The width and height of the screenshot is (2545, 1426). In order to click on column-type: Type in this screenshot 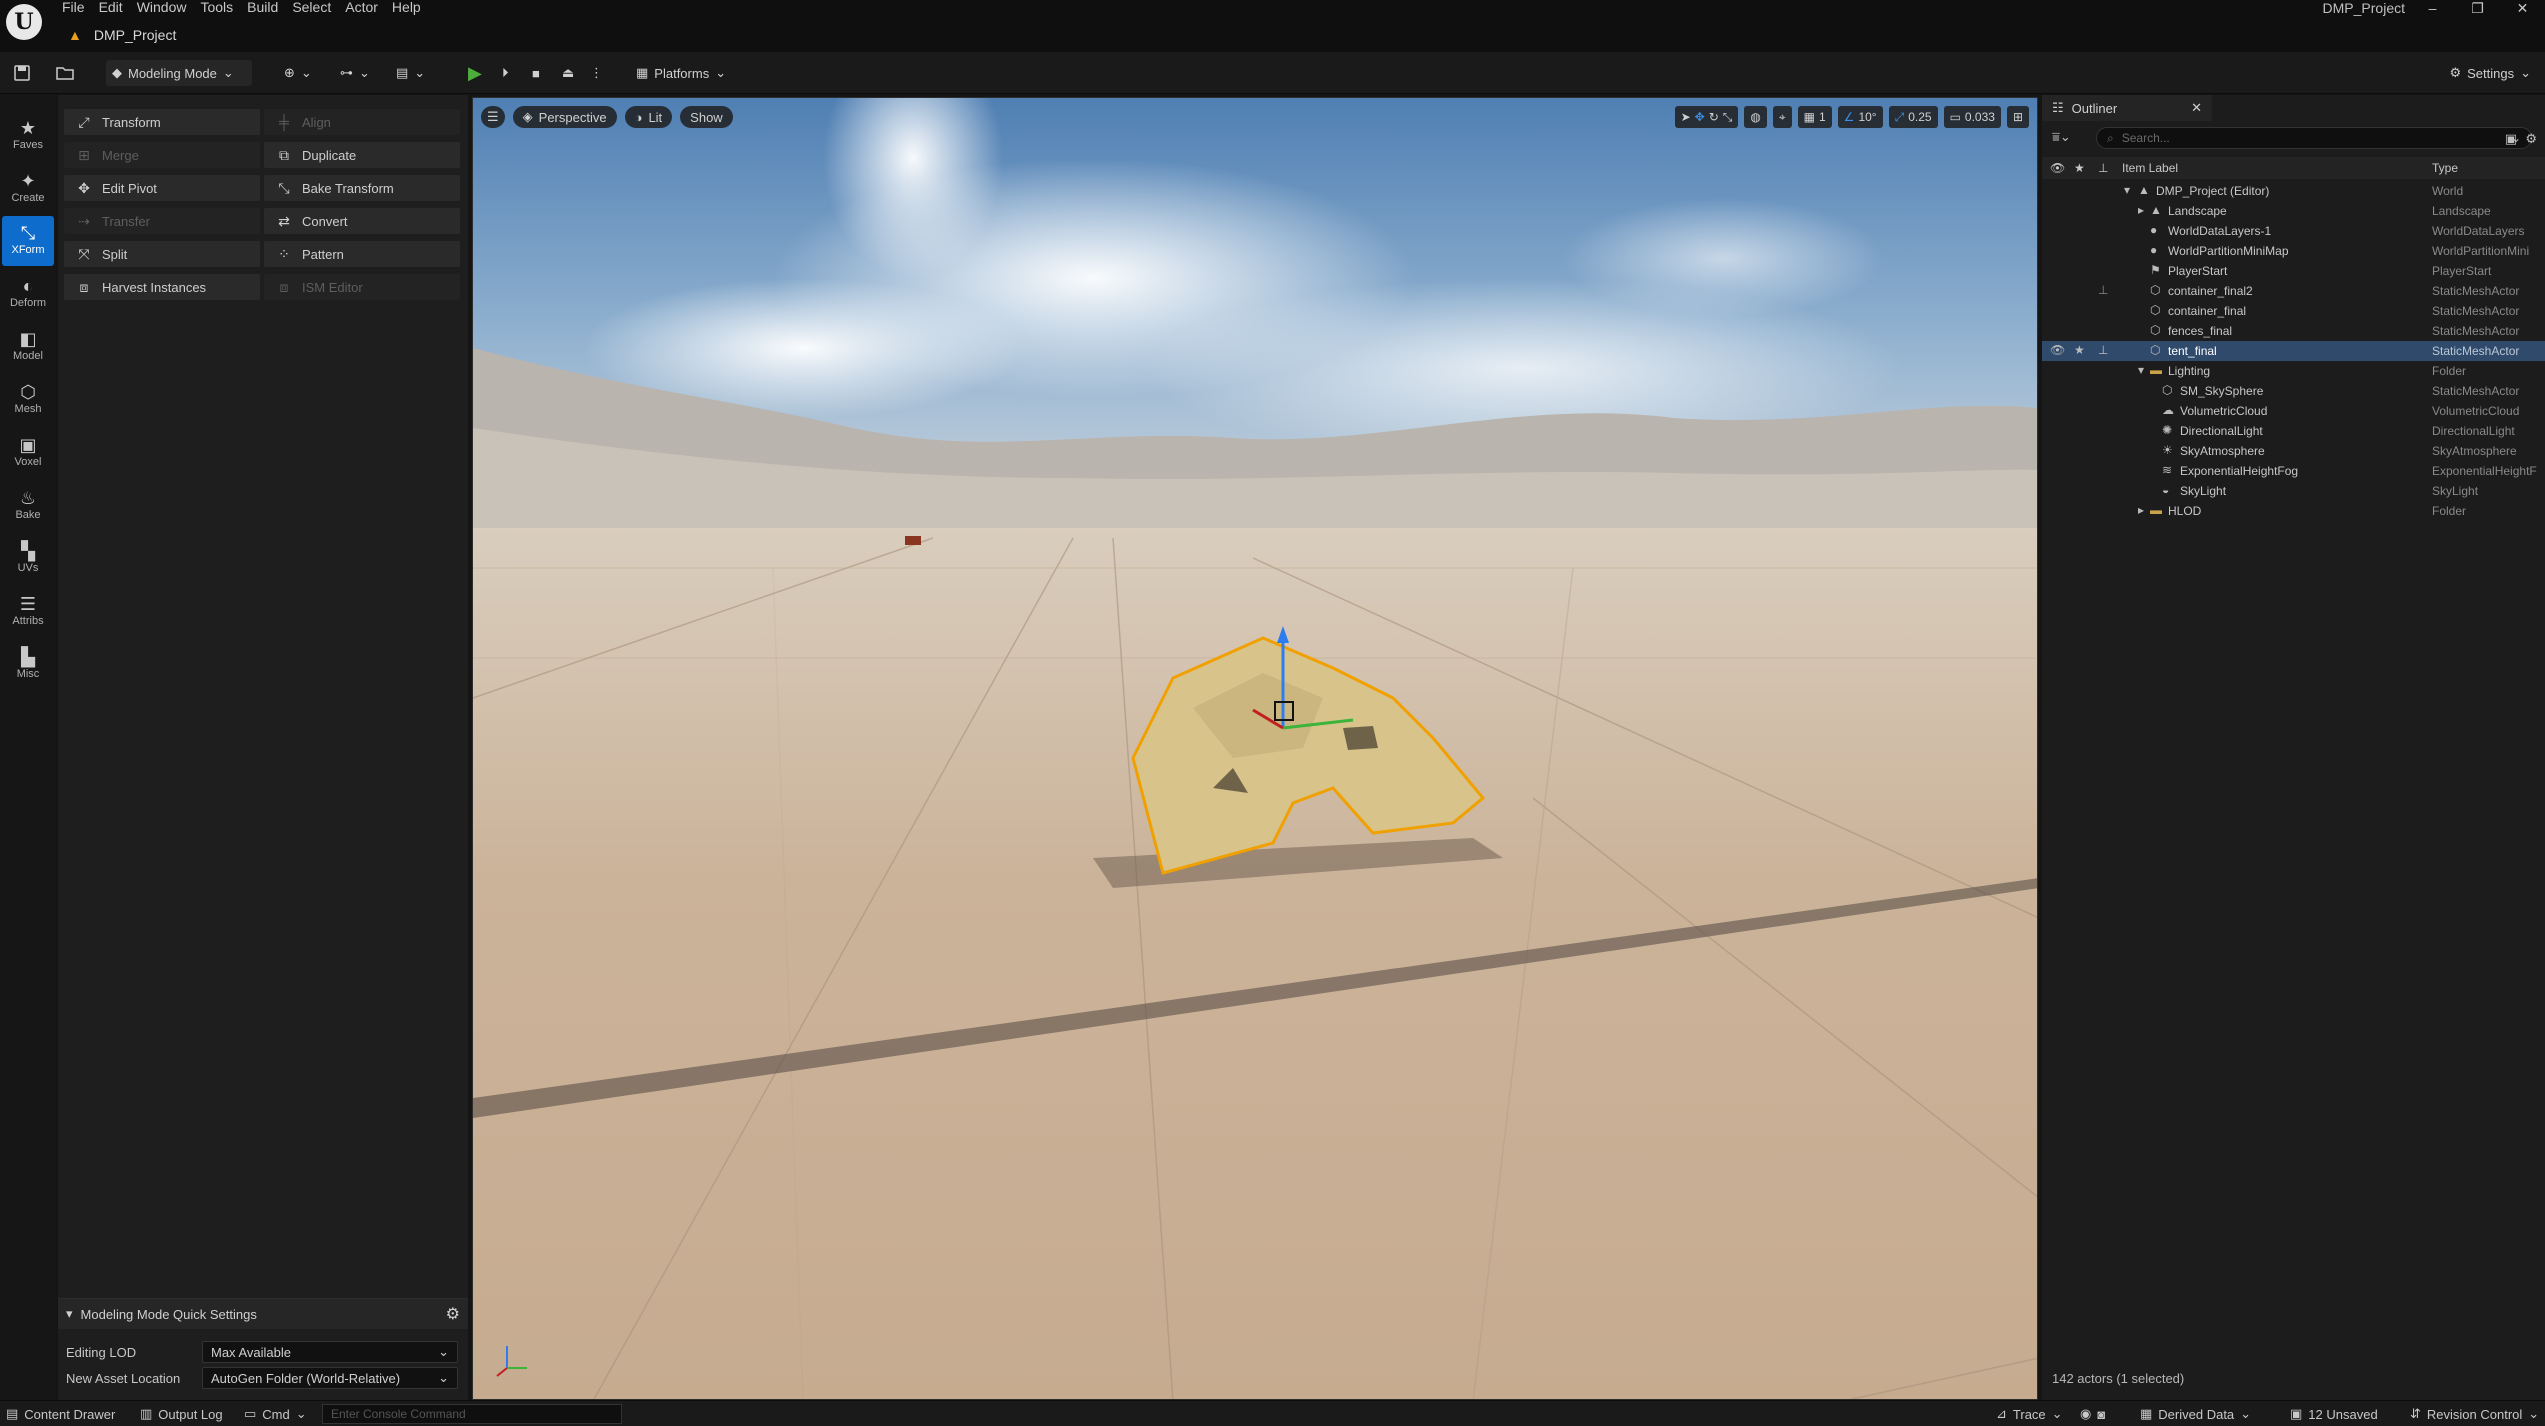, I will do `click(2445, 168)`.